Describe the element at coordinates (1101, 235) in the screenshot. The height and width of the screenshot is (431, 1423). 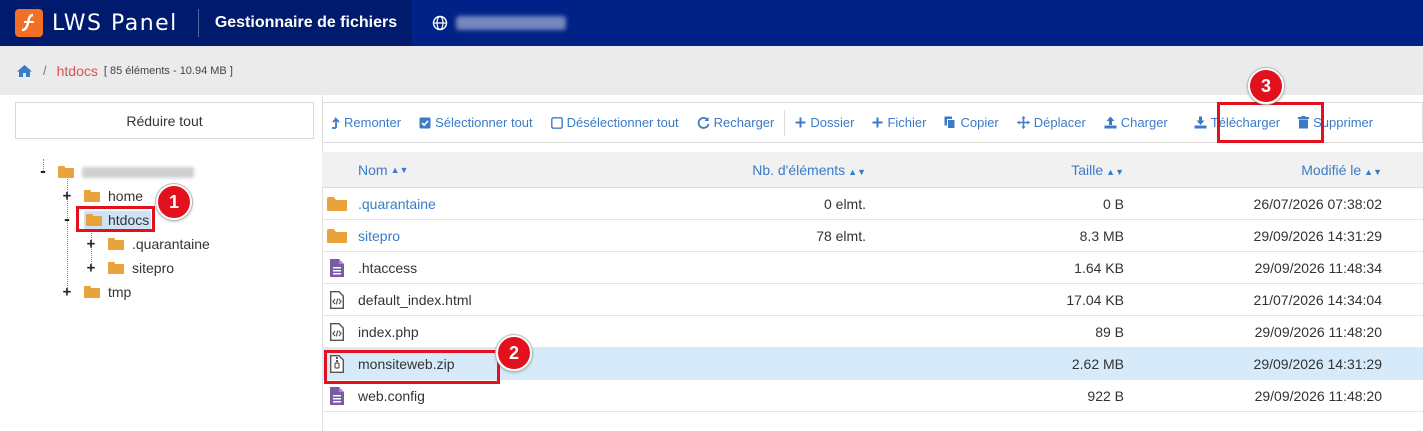
I see `file-size: 8.3 MB` at that location.